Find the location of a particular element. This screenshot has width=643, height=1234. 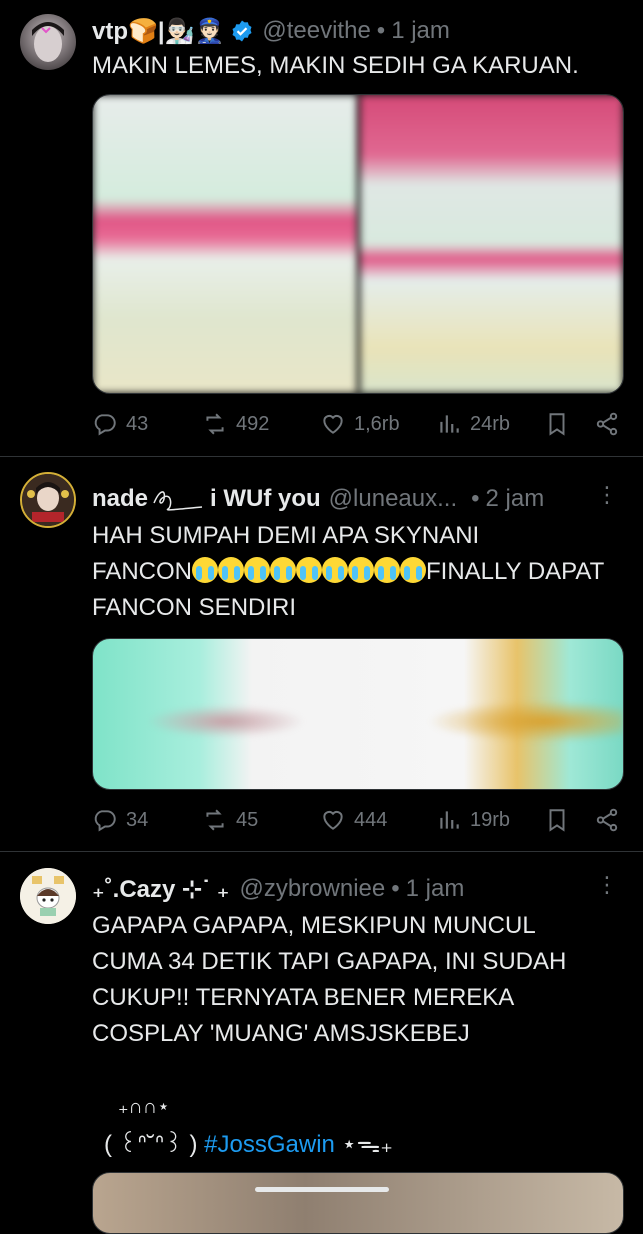

text-line: FANCON FINALLY DAPAT is located at coordinates (355, 572).